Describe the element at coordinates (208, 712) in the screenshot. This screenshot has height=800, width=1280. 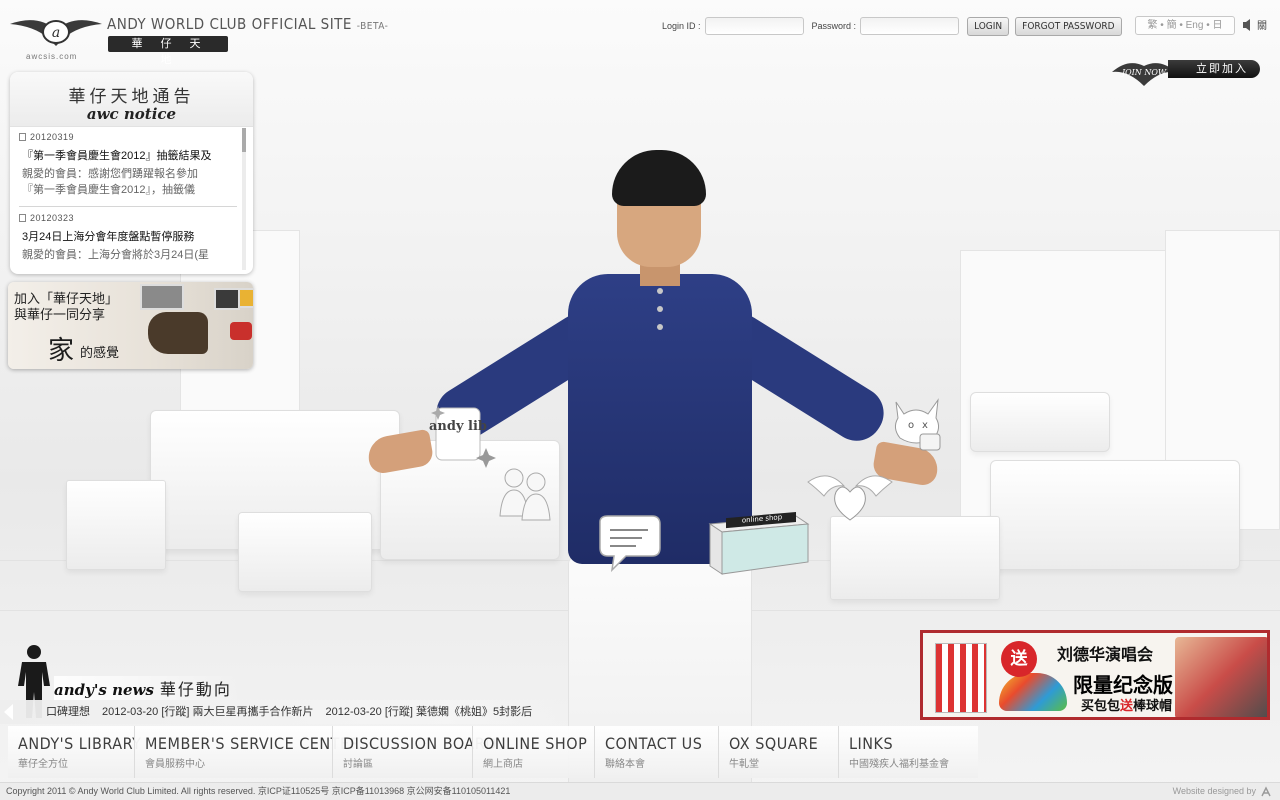
I see `news-ticker-item: 2012-03-20 [行蹤] 兩大巨星再攜手合作新片` at that location.